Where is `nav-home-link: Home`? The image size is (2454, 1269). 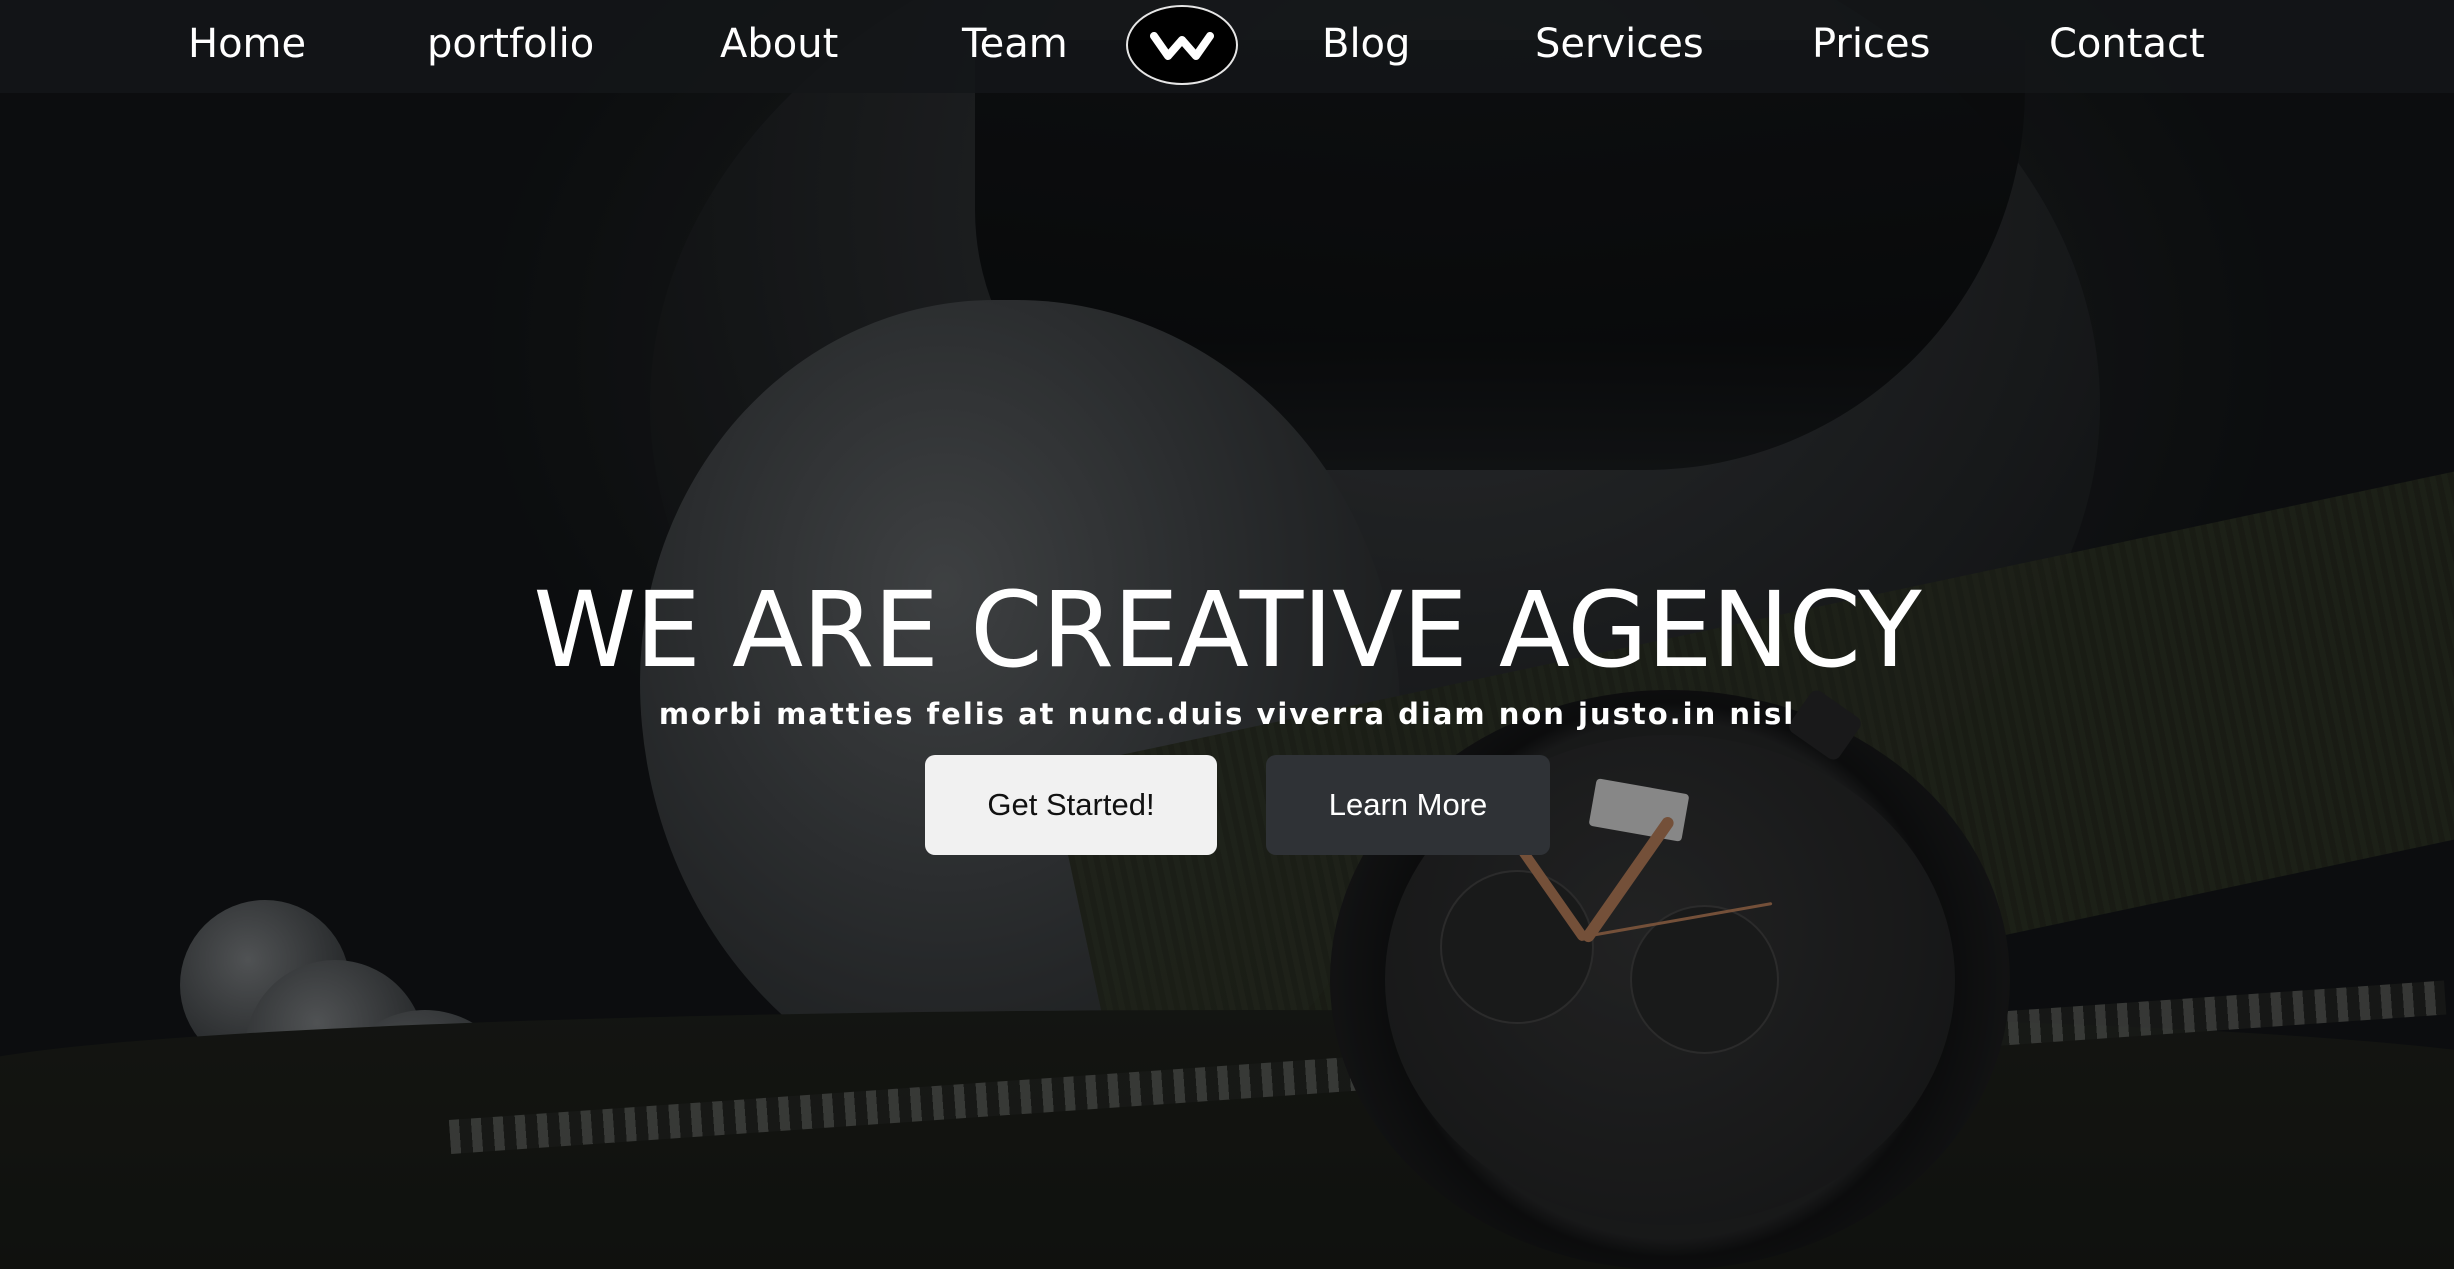 nav-home-link: Home is located at coordinates (247, 44).